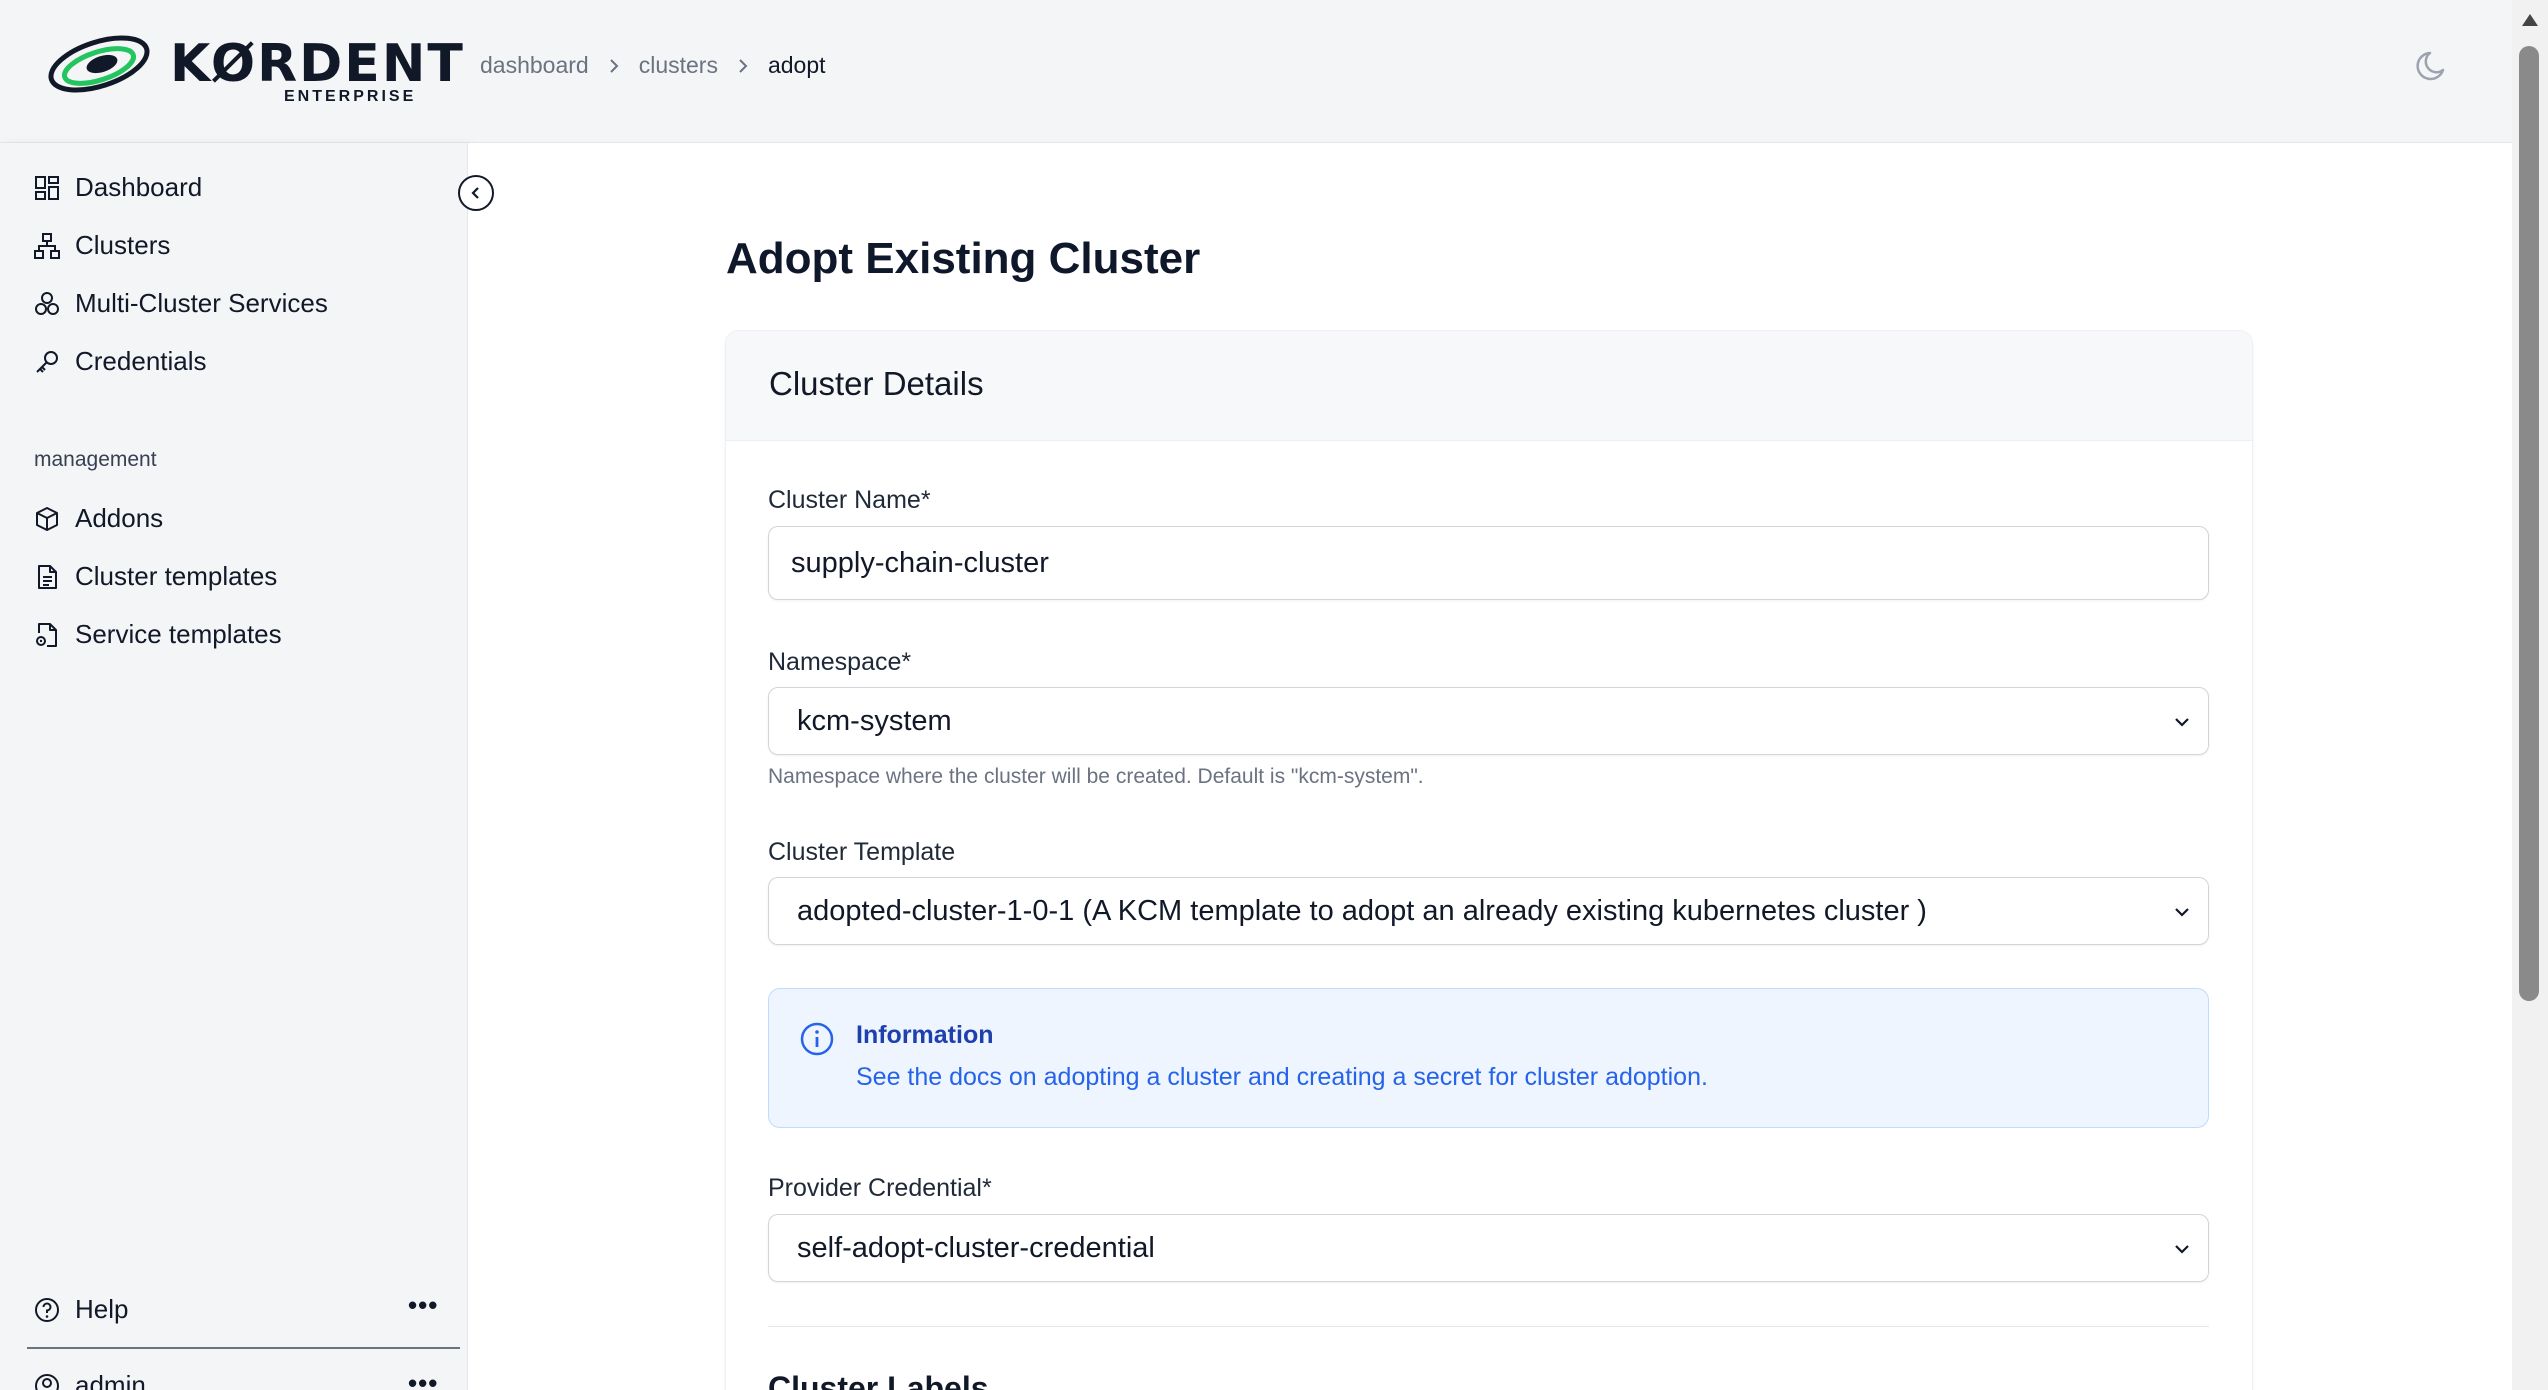  Describe the element at coordinates (1142, 1077) in the screenshot. I see `adopting-cluster-link: adopting a cluster` at that location.